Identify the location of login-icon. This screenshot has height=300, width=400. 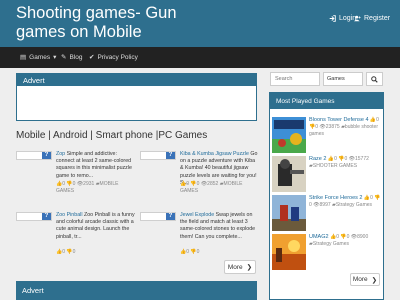
(332, 18).